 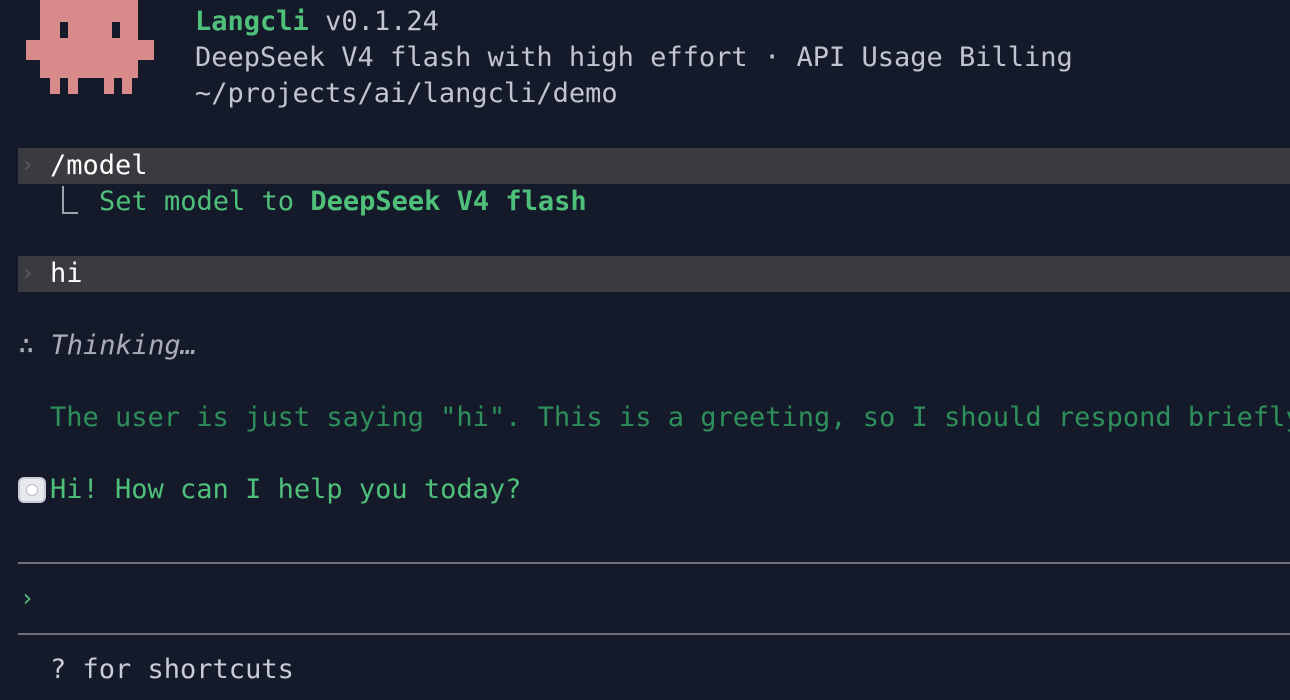 I want to click on user-message-row: › hi, so click(x=654, y=274).